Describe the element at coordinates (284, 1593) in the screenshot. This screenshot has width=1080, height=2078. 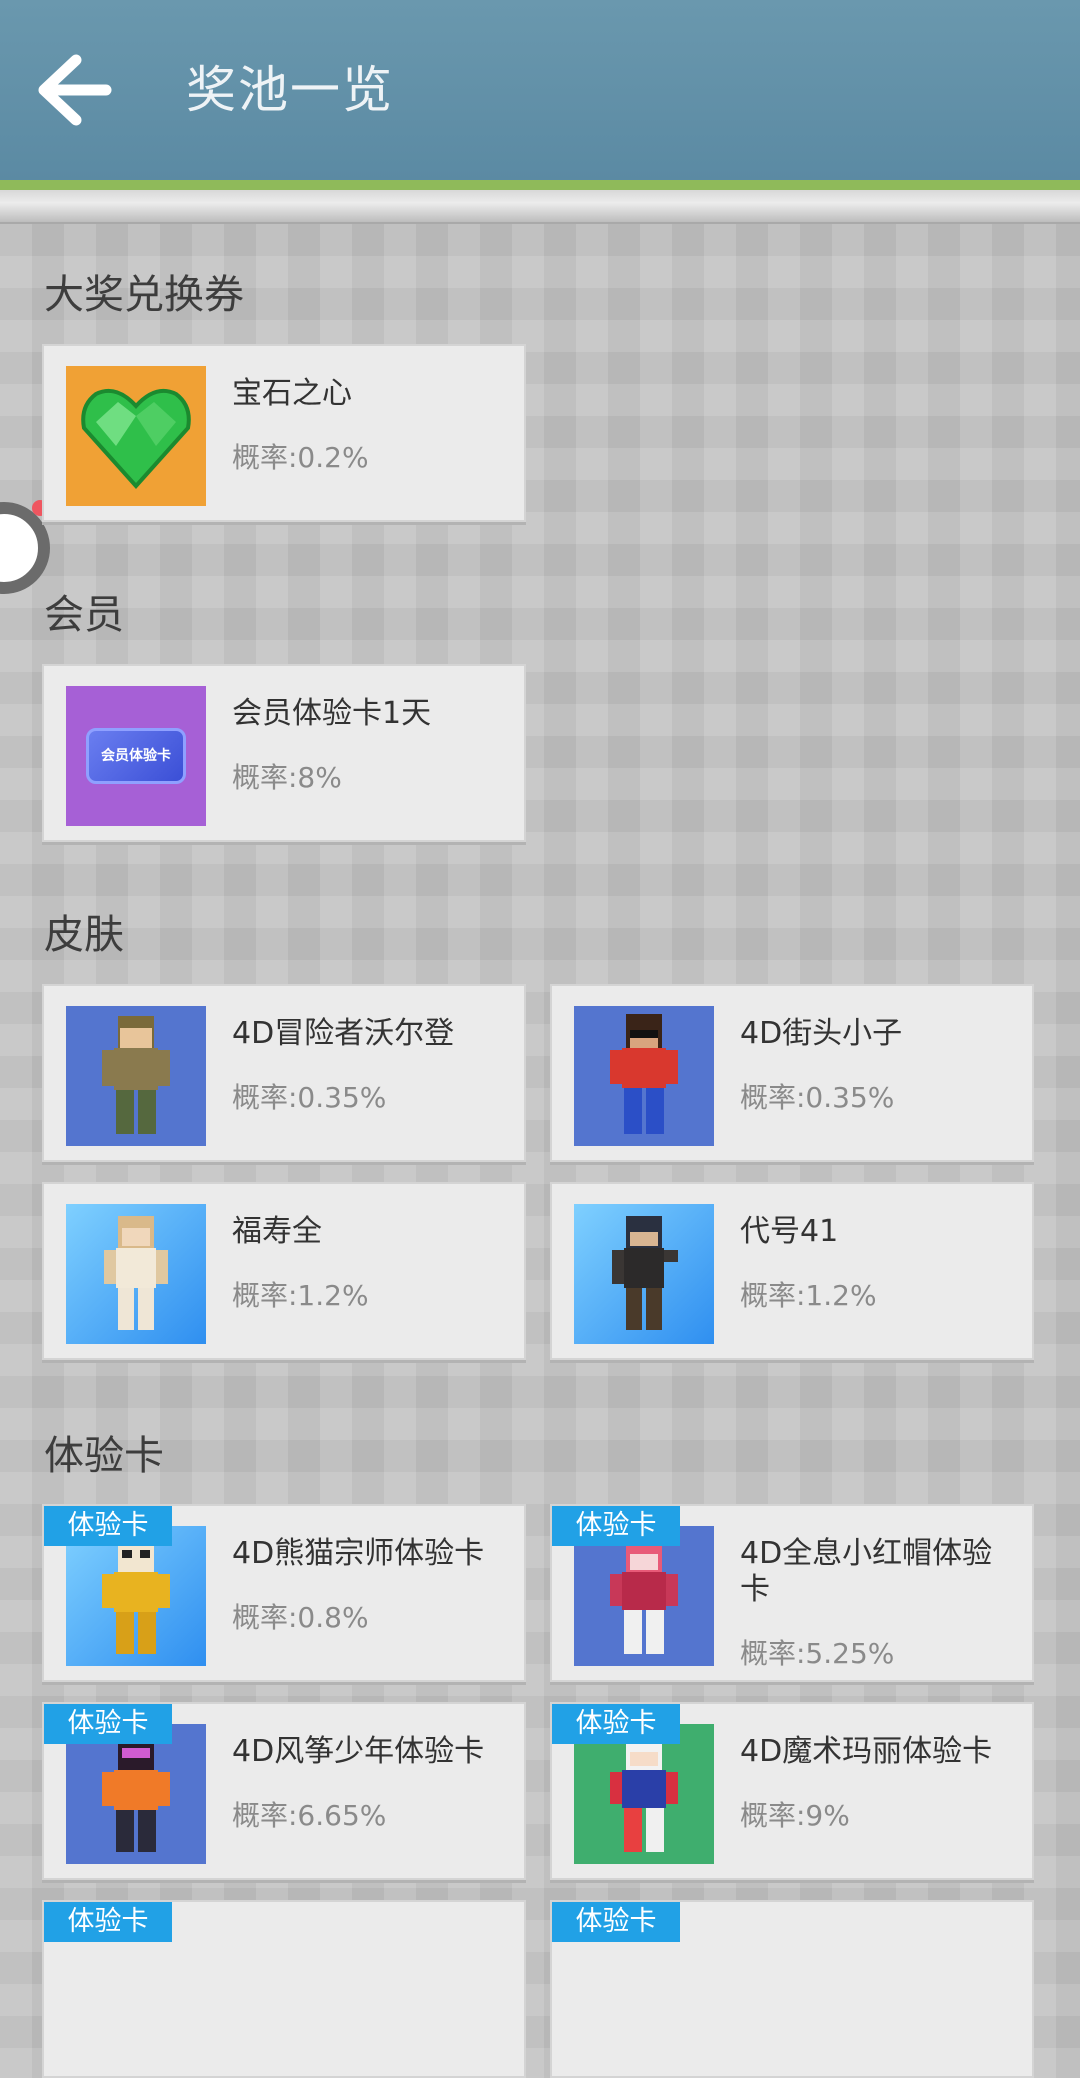
I see `prize-card: 体验卡 4D熊猫宗师体验卡 概率:0.8%` at that location.